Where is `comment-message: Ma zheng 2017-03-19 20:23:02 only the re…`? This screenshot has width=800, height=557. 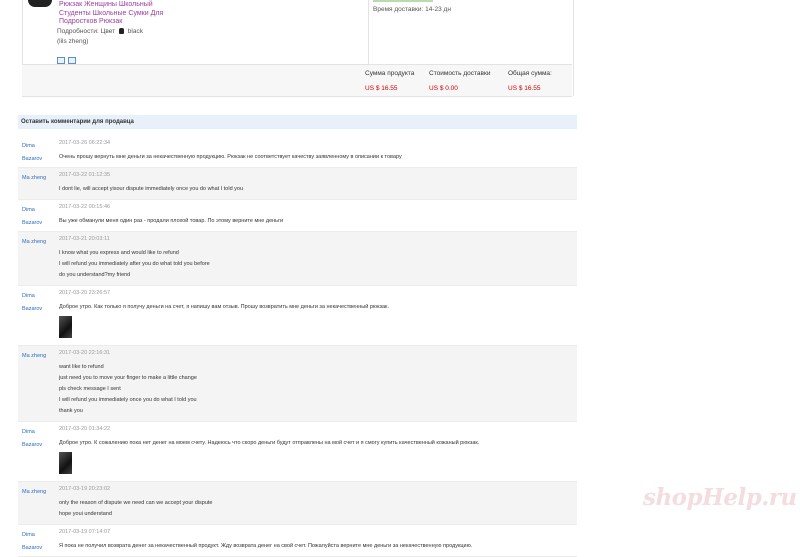
comment-message: Ma zheng 2017-03-19 20:23:02 only the re… is located at coordinates (297, 503).